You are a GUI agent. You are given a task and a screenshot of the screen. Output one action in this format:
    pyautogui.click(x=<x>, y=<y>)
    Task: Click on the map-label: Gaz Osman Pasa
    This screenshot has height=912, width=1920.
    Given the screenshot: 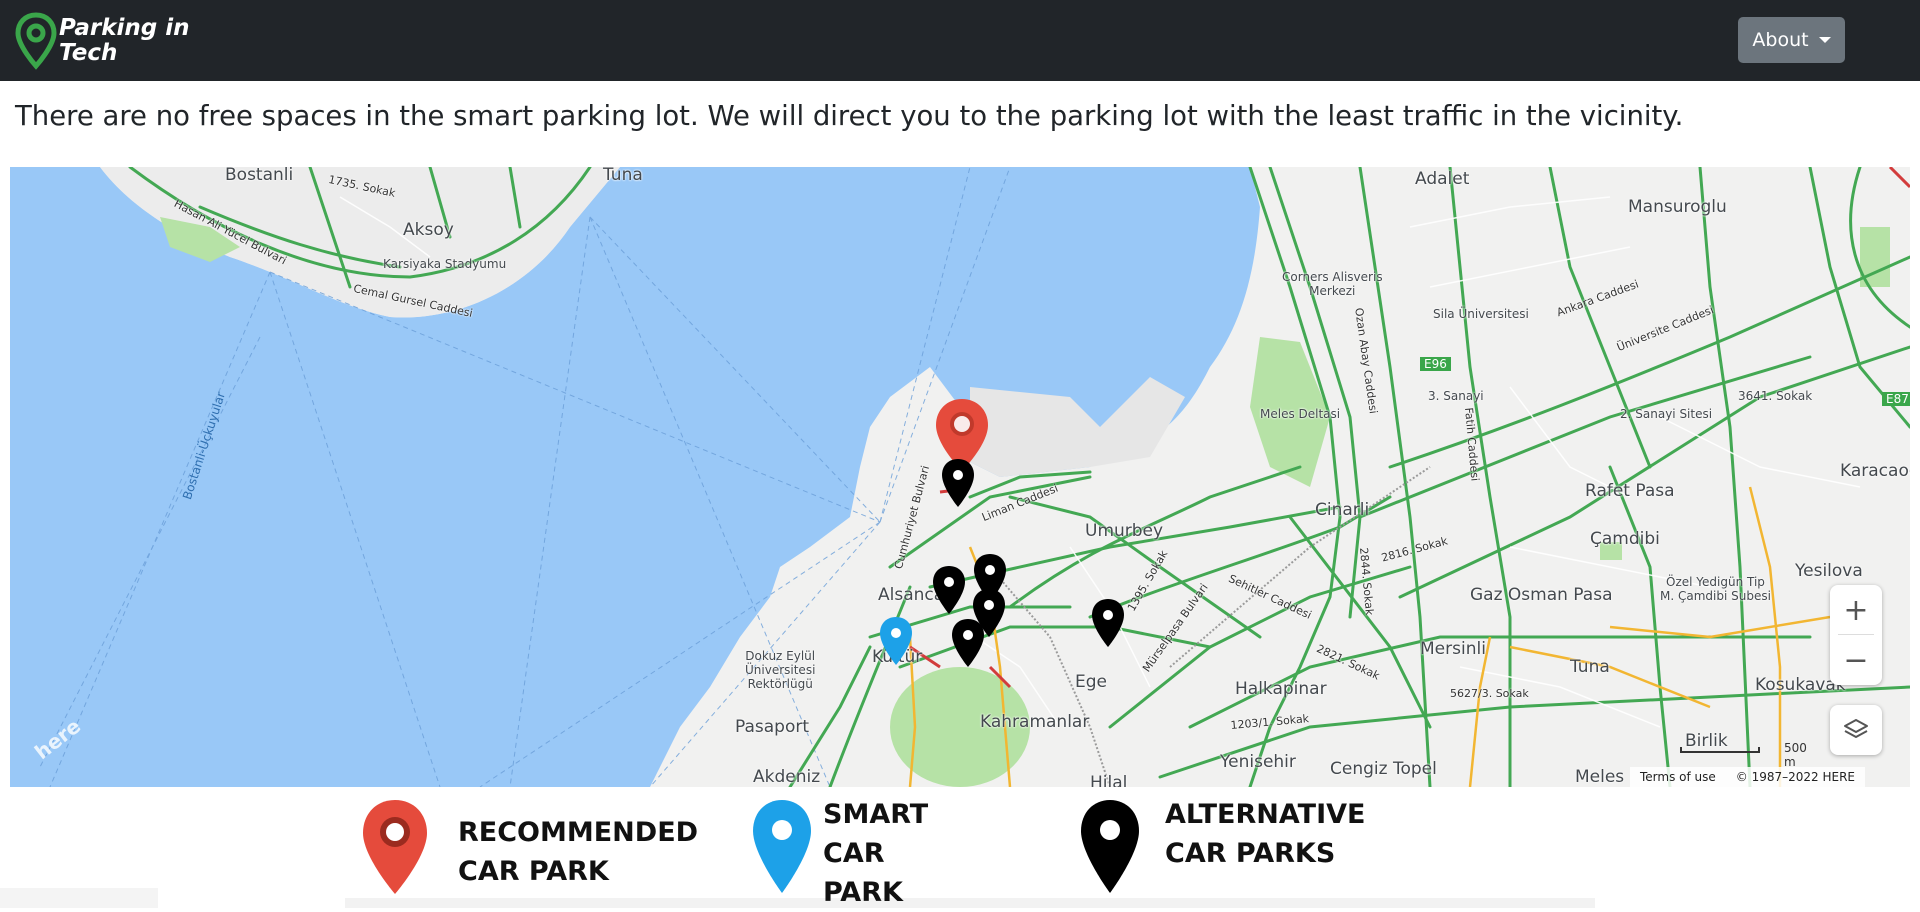 What is the action you would take?
    pyautogui.click(x=1541, y=595)
    